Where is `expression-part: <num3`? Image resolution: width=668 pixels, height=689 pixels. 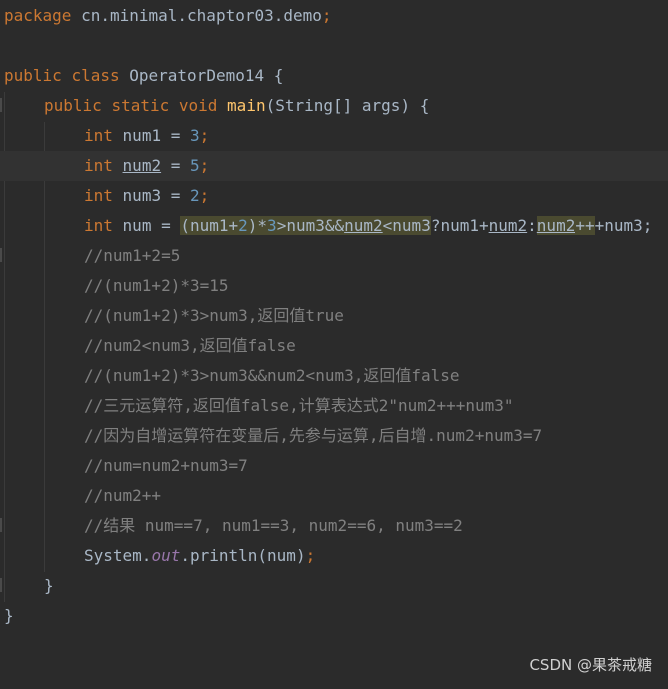 expression-part: <num3 is located at coordinates (406, 225).